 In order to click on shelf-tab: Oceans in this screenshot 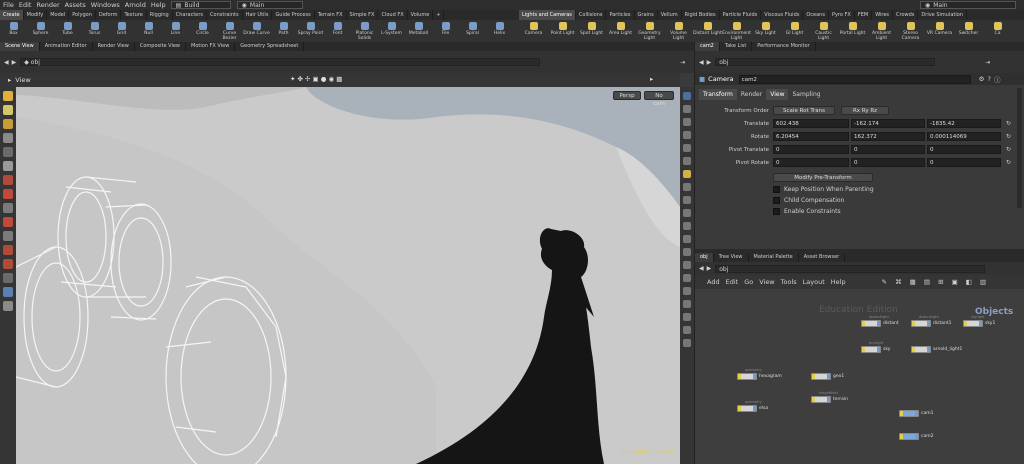, I will do `click(816, 15)`.